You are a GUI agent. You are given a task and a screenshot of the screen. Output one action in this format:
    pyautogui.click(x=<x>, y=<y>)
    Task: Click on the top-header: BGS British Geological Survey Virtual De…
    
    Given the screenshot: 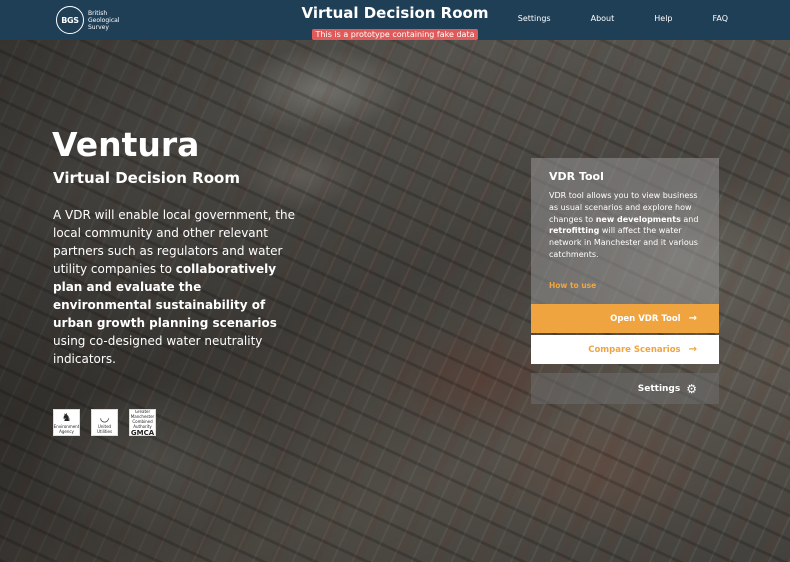 What is the action you would take?
    pyautogui.click(x=395, y=20)
    